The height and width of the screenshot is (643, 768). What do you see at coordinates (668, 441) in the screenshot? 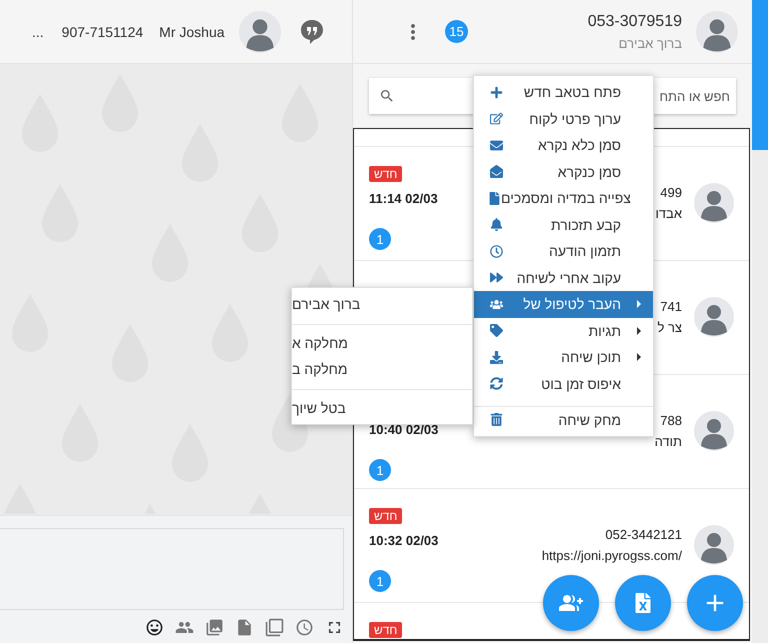
I see `conversation-preview: תודה` at bounding box center [668, 441].